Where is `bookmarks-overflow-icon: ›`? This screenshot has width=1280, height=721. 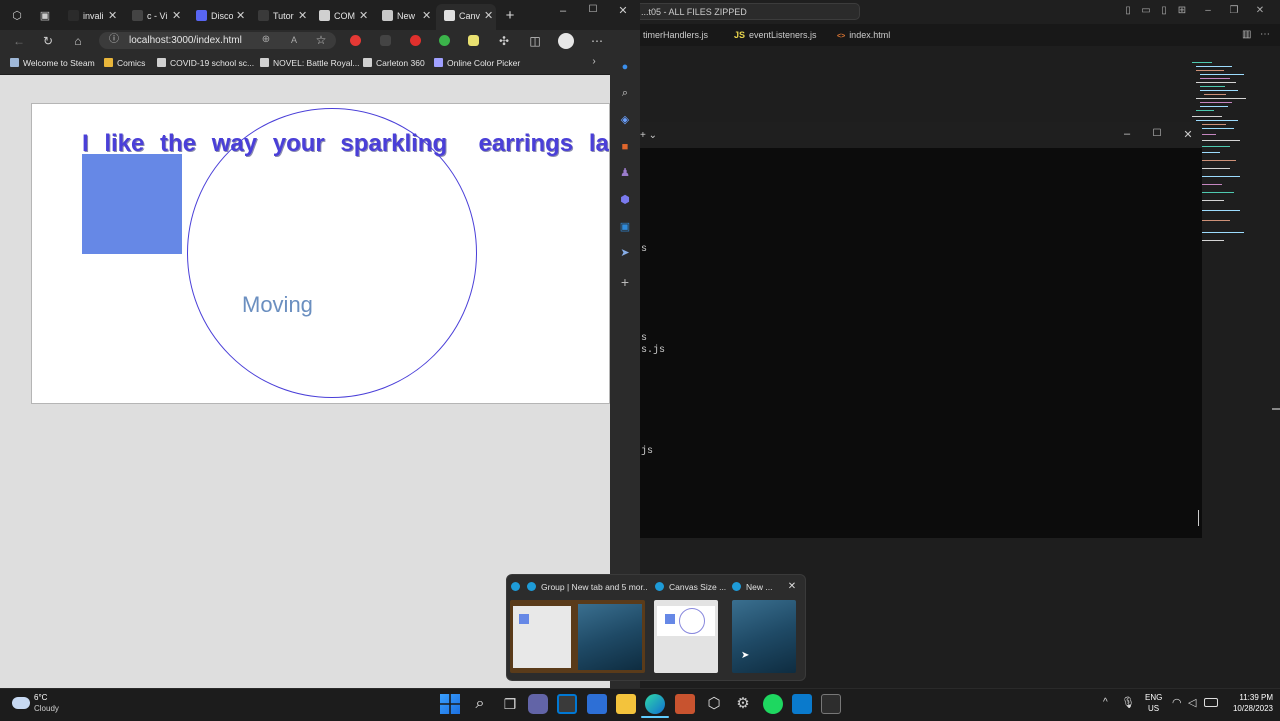
bookmarks-overflow-icon: › is located at coordinates (594, 61).